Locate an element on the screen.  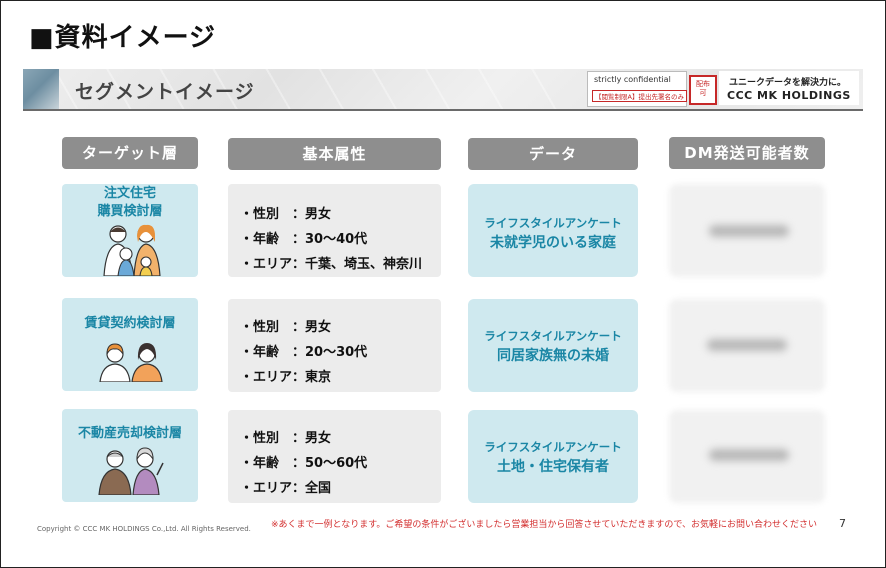
target-label: 賃貸契約検討層 is located at coordinates (130, 323).